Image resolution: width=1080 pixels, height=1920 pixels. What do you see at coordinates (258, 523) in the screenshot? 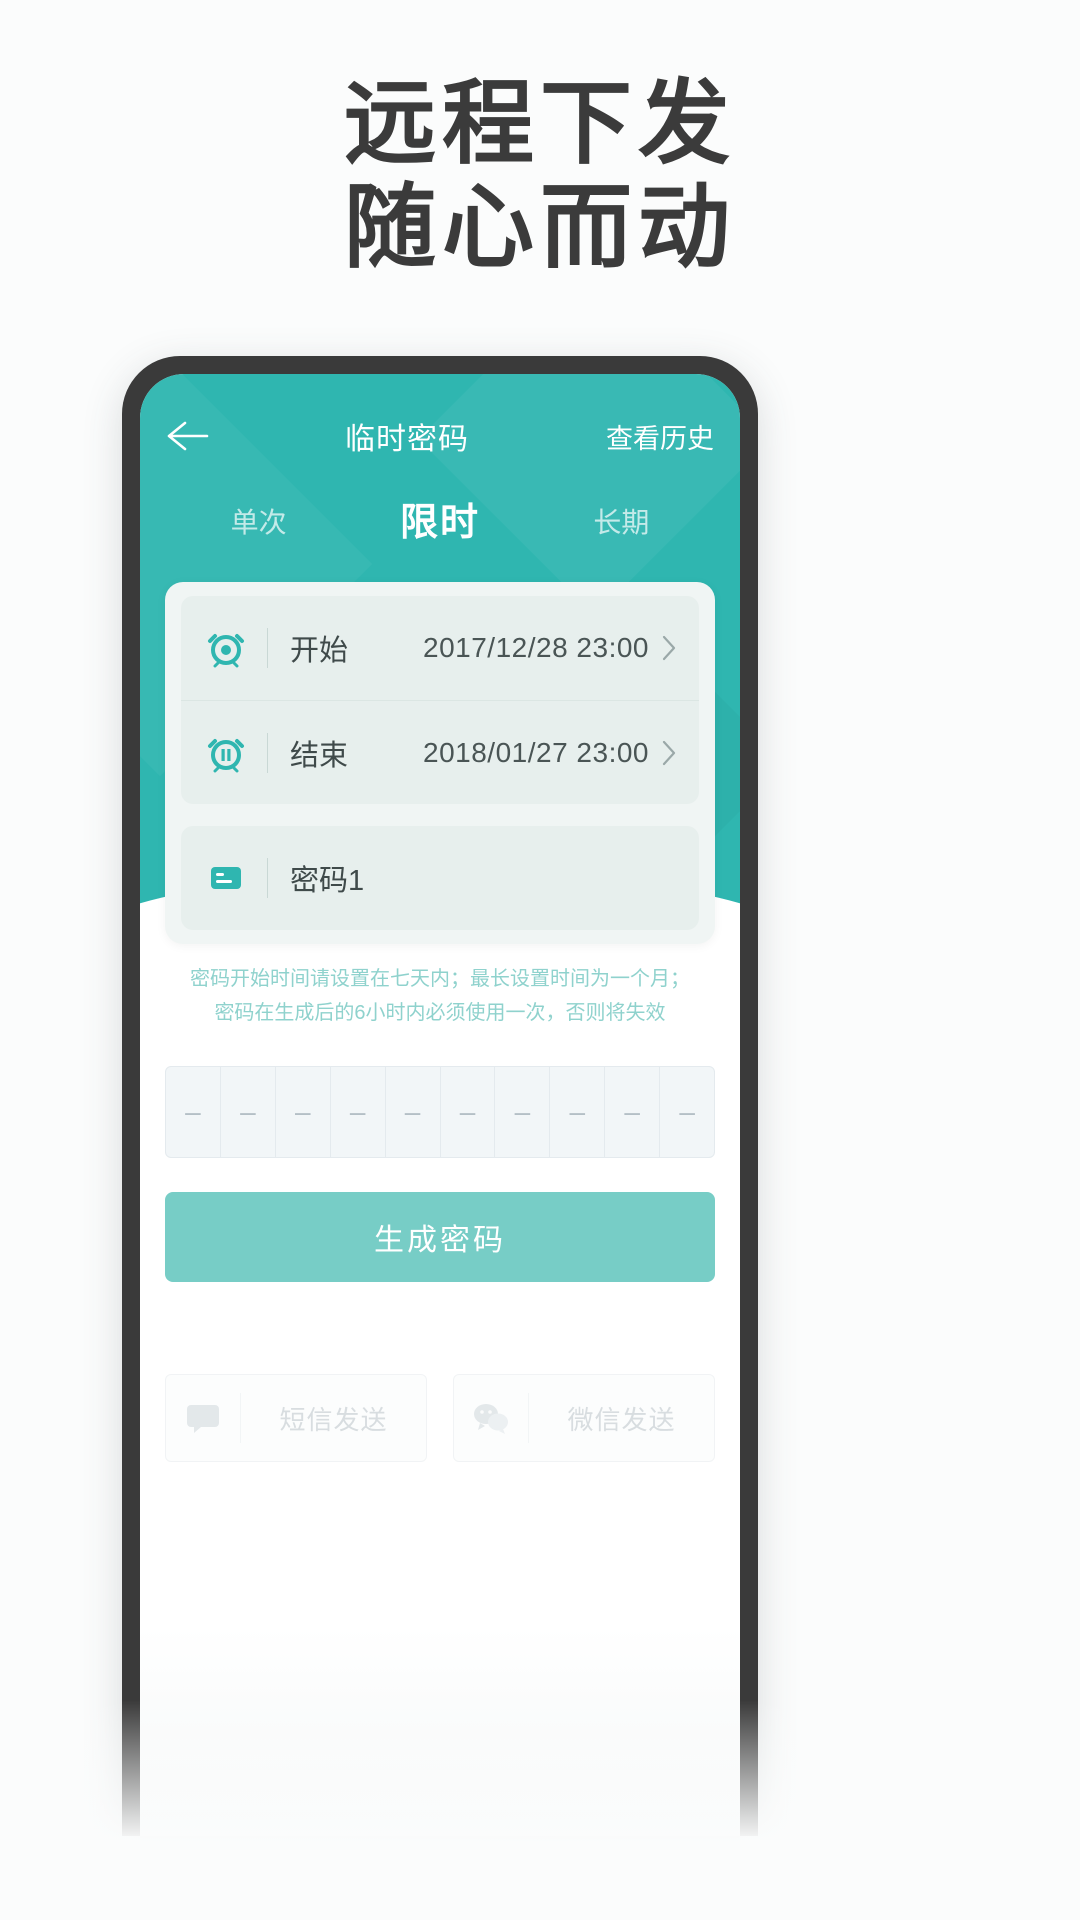
I see `tab-single: 单次` at bounding box center [258, 523].